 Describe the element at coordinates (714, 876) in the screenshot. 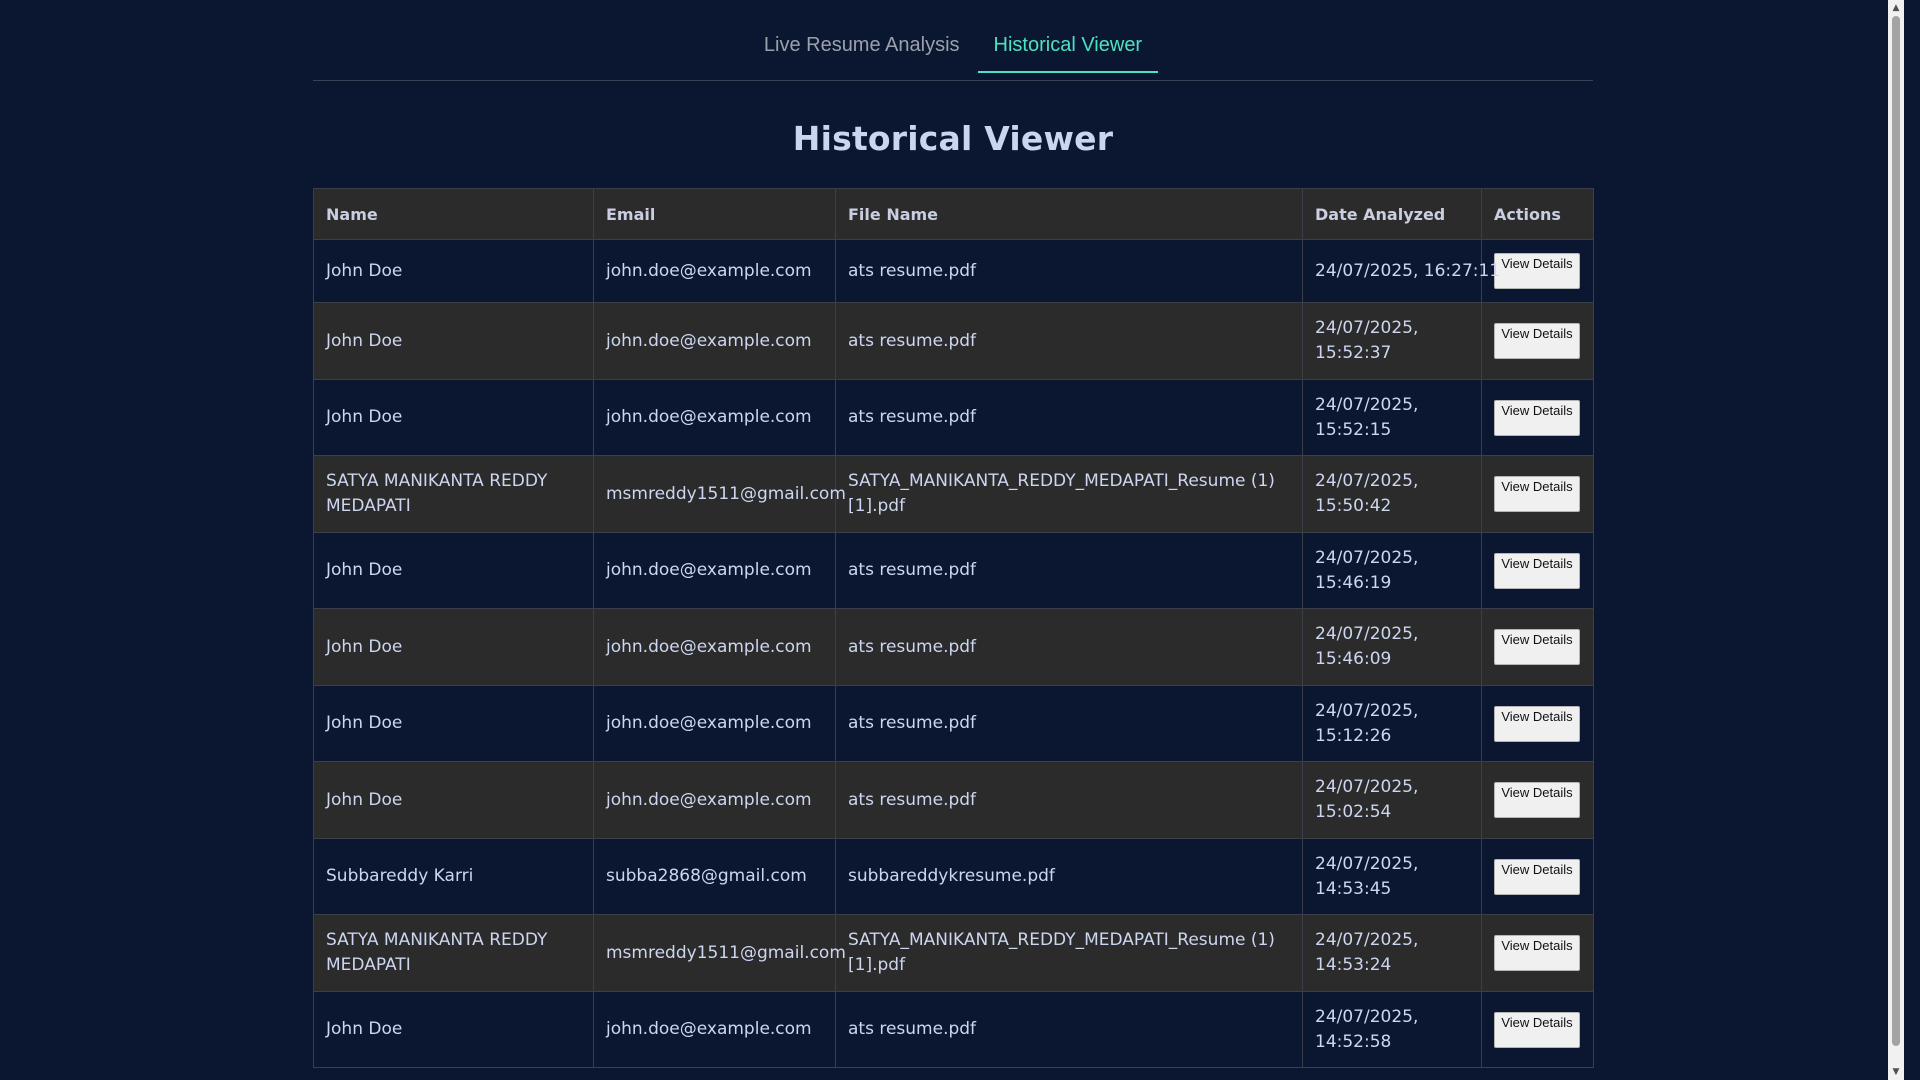

I see `cell-email: subba2868@gmail.com` at that location.